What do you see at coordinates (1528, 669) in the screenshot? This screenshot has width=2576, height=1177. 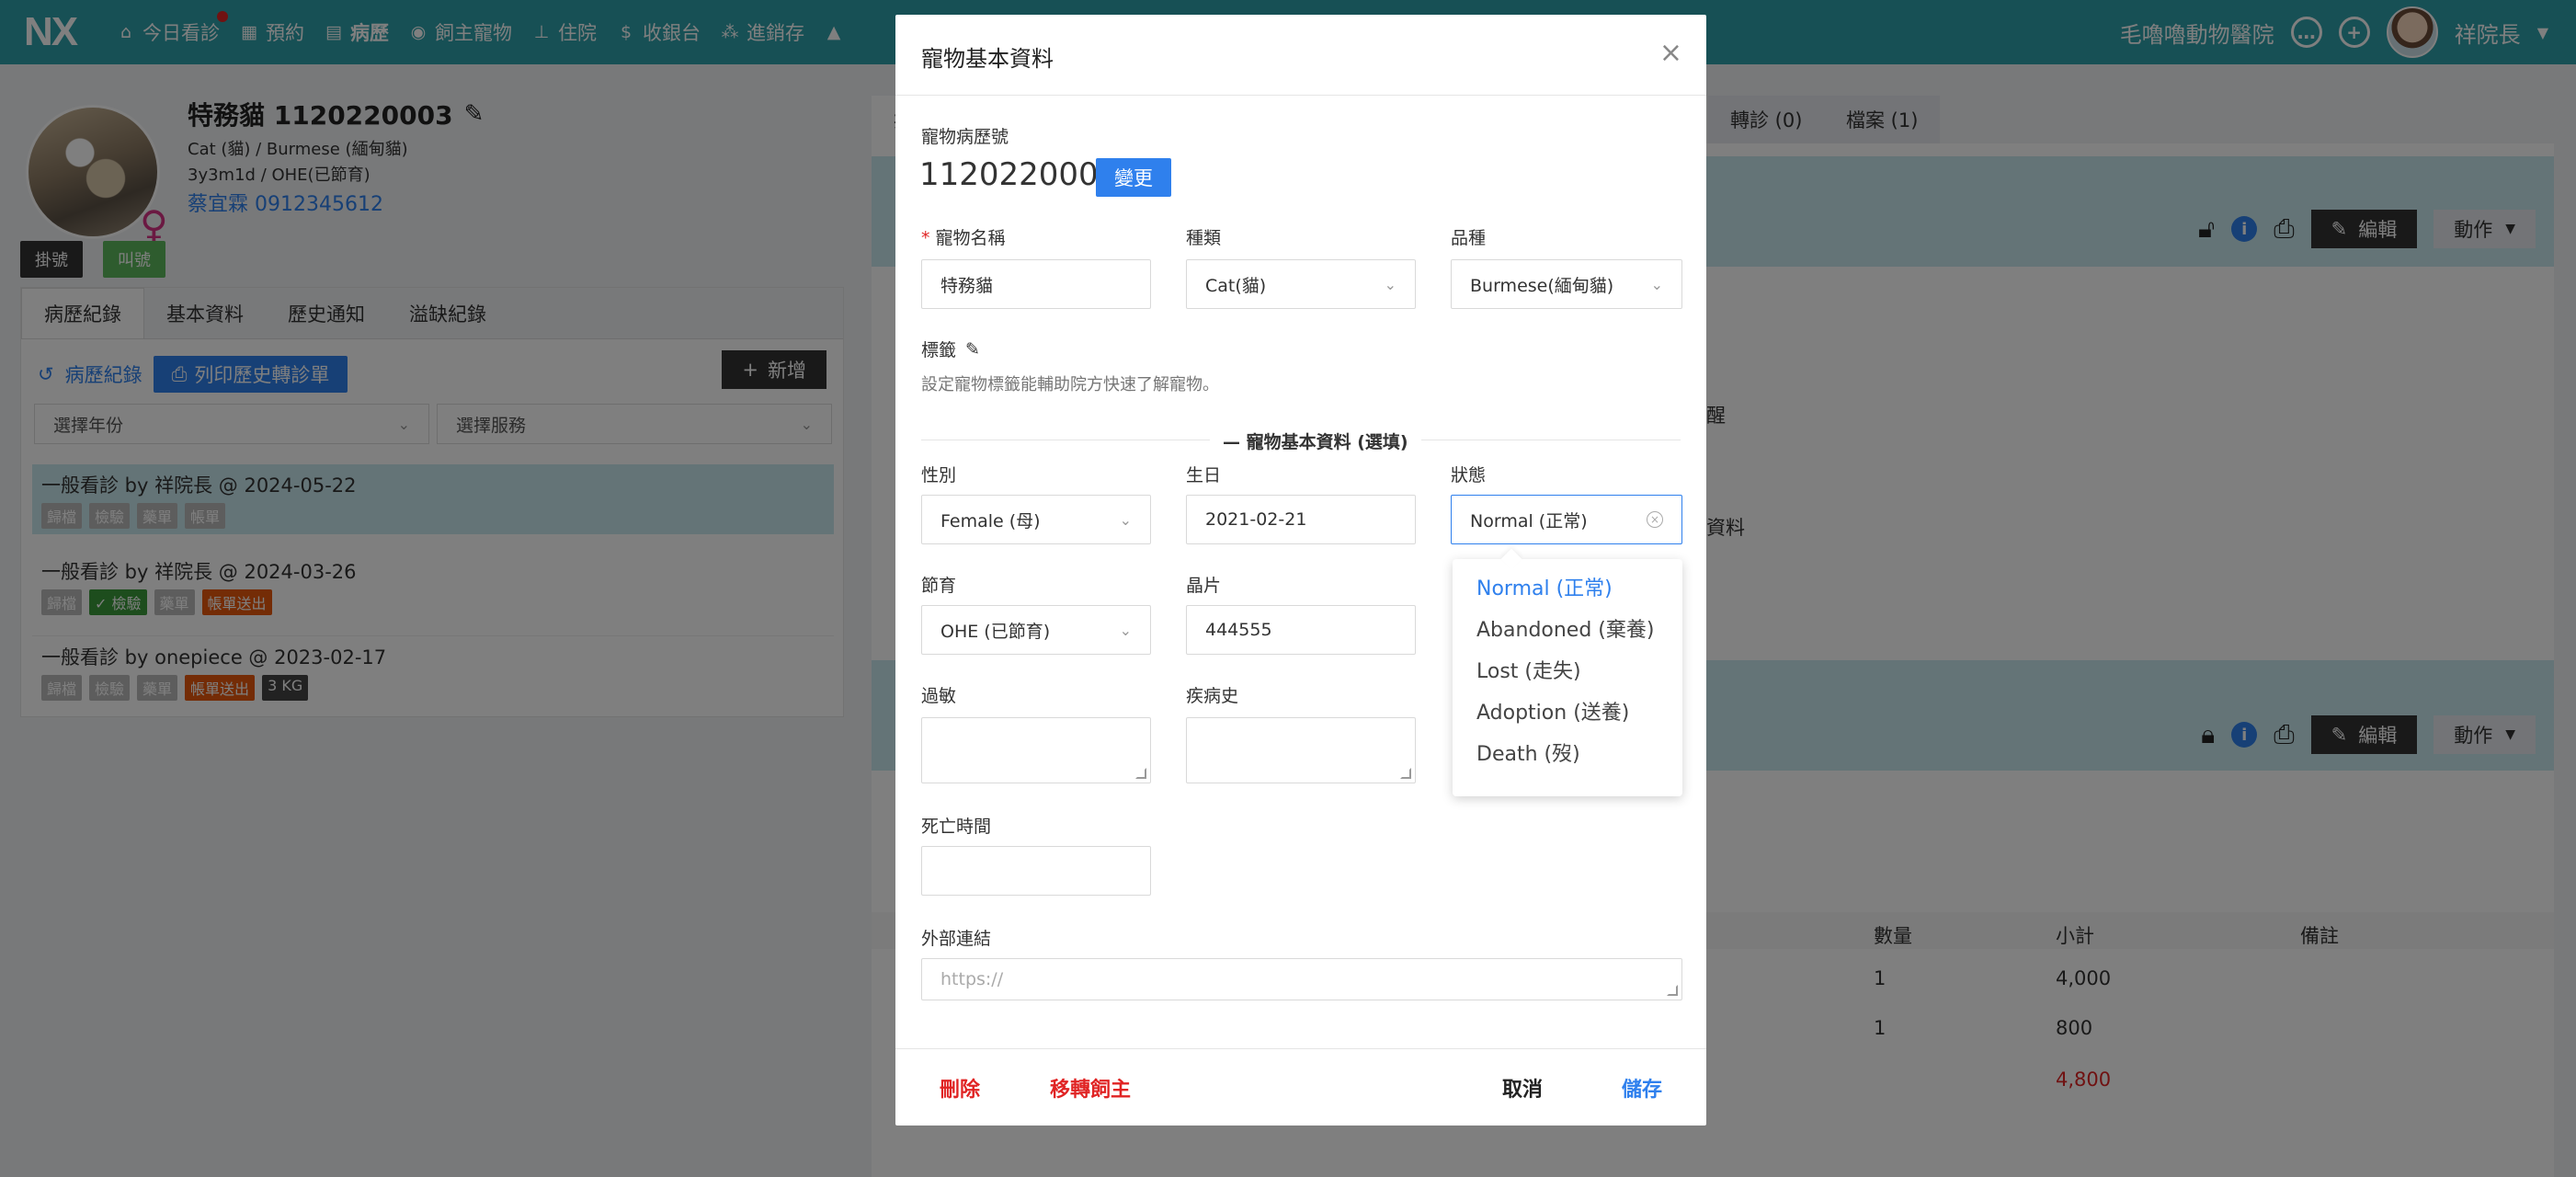 I see `status-option-lost: Lost (走失)` at bounding box center [1528, 669].